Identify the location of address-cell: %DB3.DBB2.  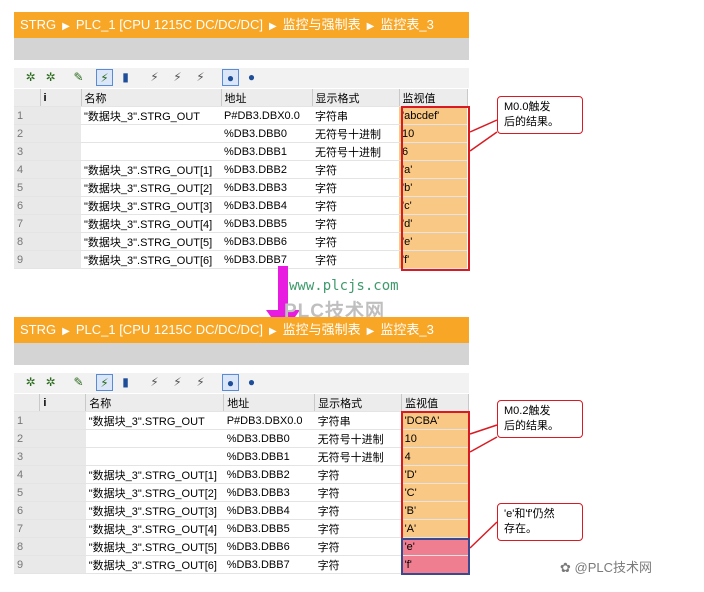
(269, 474).